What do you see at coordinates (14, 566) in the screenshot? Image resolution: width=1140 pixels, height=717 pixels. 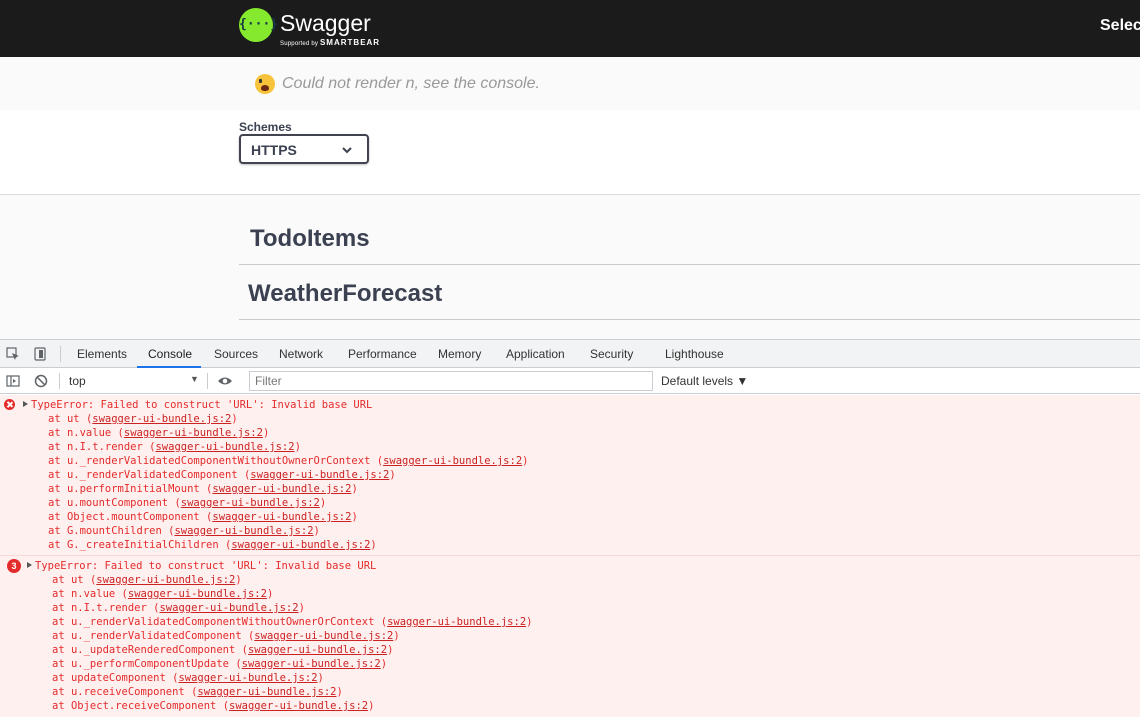 I see `error-count-badge: 3` at bounding box center [14, 566].